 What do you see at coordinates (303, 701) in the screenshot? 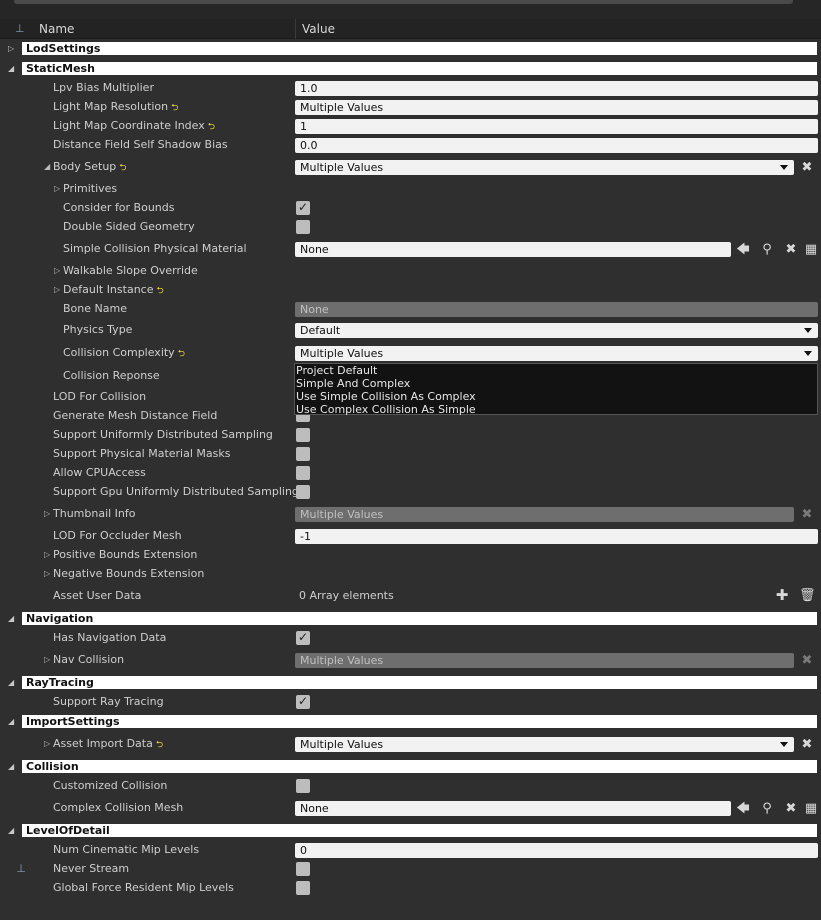
I see `support-ray-tracing-checkbox` at bounding box center [303, 701].